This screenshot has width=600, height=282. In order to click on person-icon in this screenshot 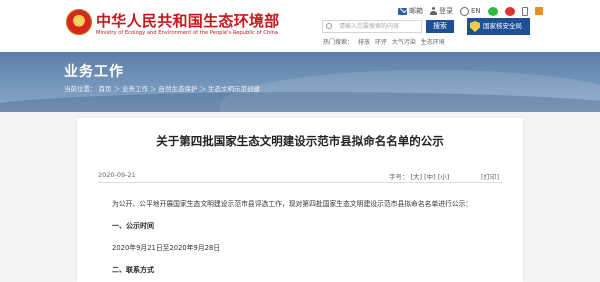, I will do `click(433, 11)`.